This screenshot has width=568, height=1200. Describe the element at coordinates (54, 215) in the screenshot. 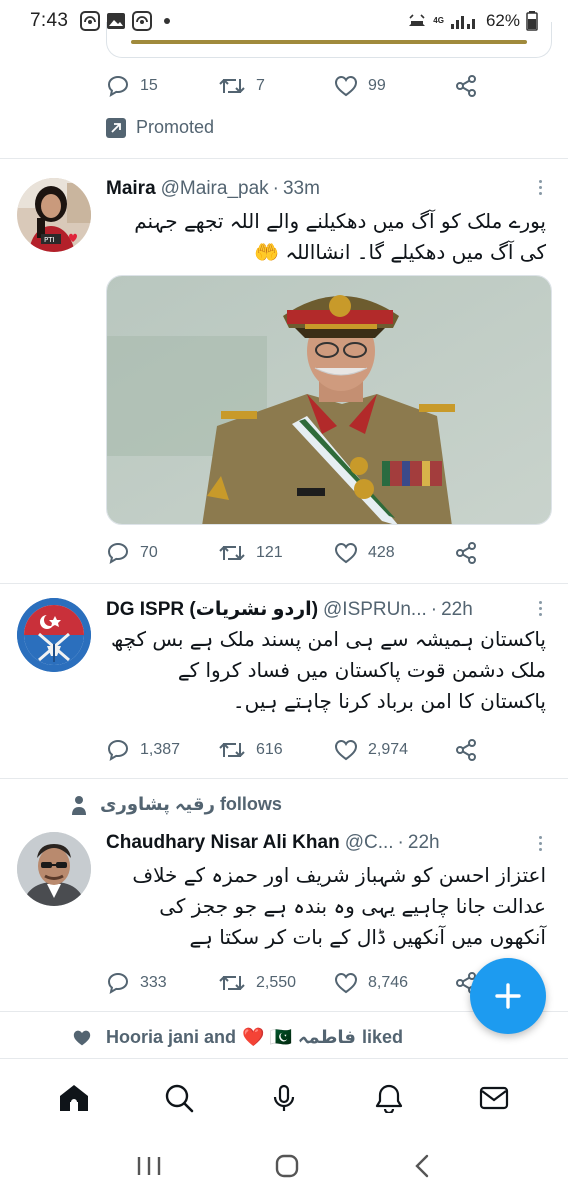

I see `avatar-maira: PTI` at that location.